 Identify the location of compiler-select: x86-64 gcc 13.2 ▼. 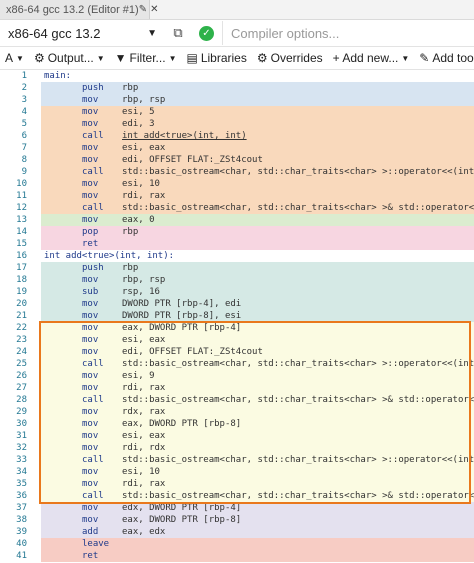
(82, 33).